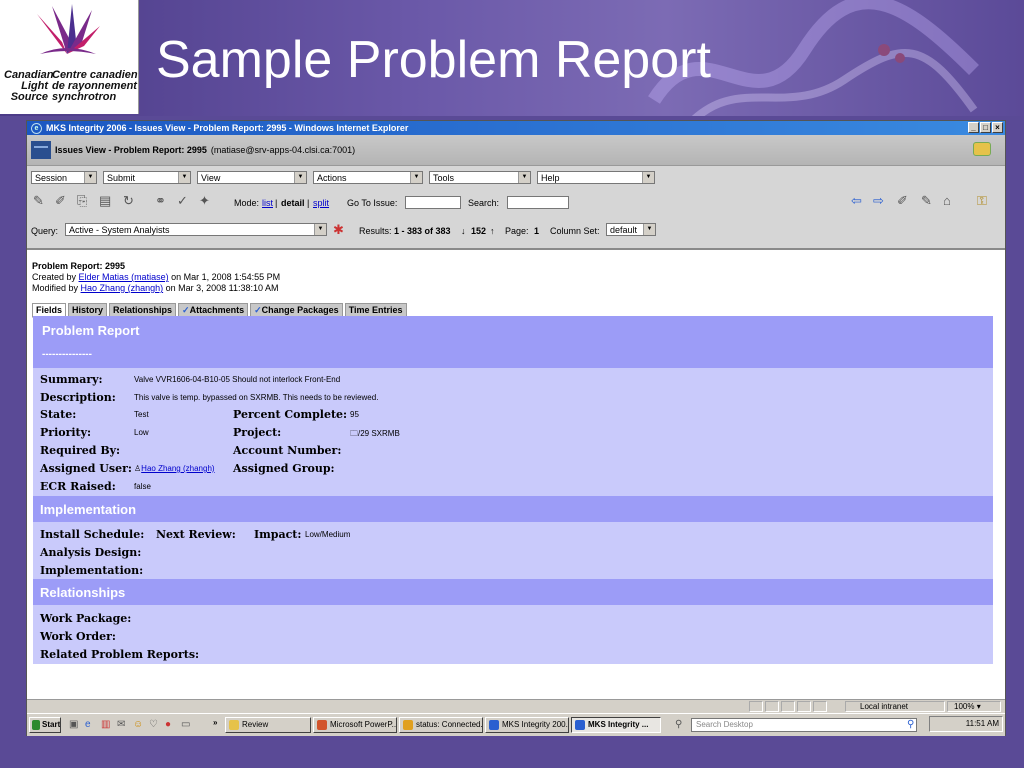  I want to click on menu-session: Session ▼, so click(64, 177).